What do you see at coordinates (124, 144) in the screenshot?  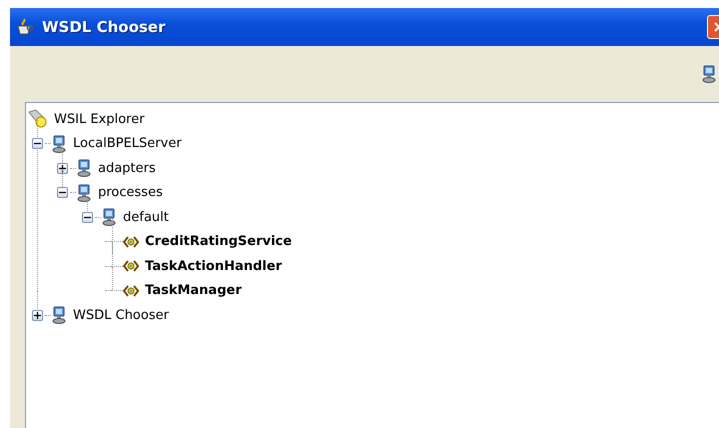 I see `tree-item: LocalBPELServer` at bounding box center [124, 144].